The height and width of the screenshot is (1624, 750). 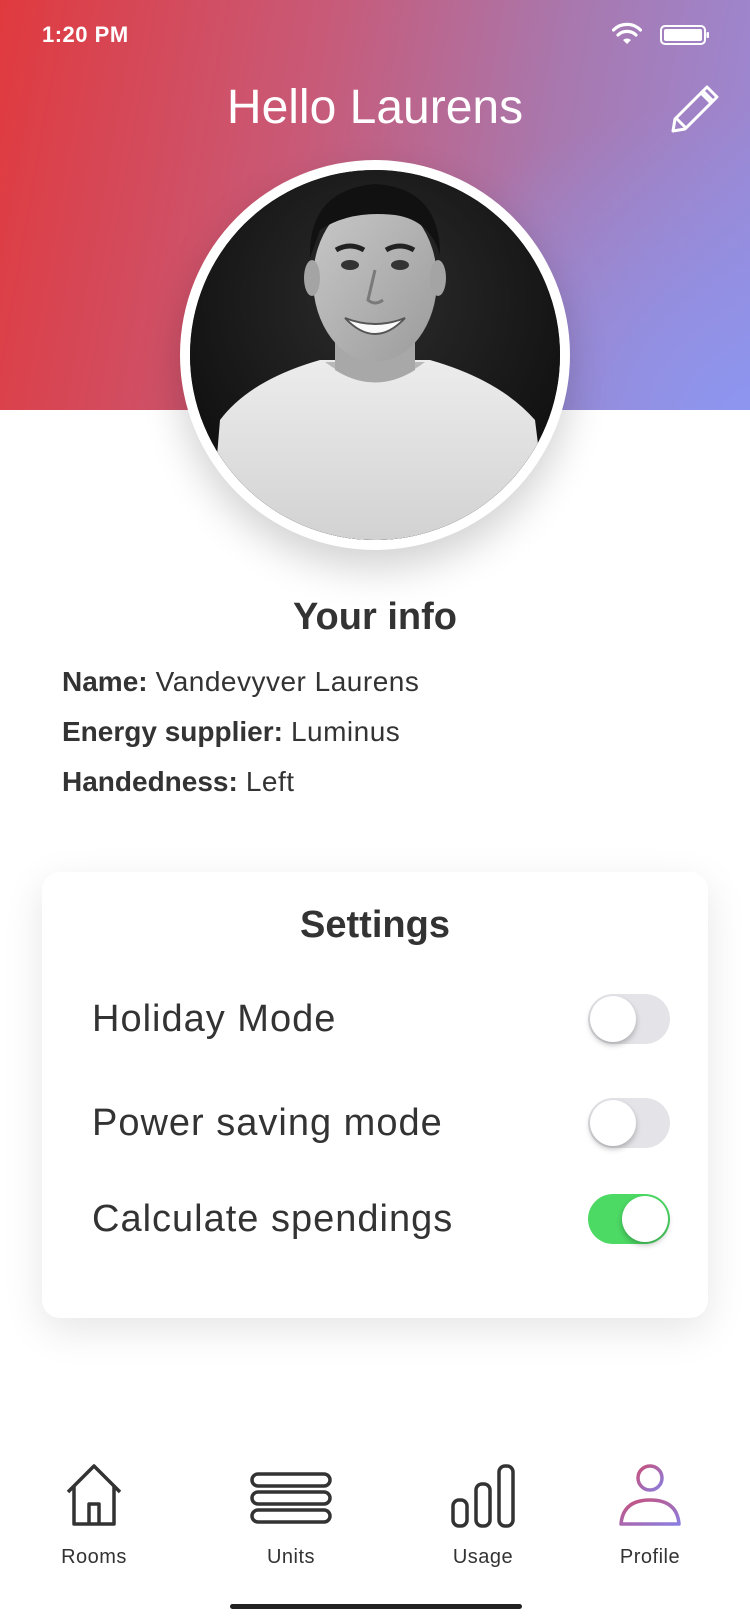 What do you see at coordinates (376, 1606) in the screenshot?
I see `home-indicator` at bounding box center [376, 1606].